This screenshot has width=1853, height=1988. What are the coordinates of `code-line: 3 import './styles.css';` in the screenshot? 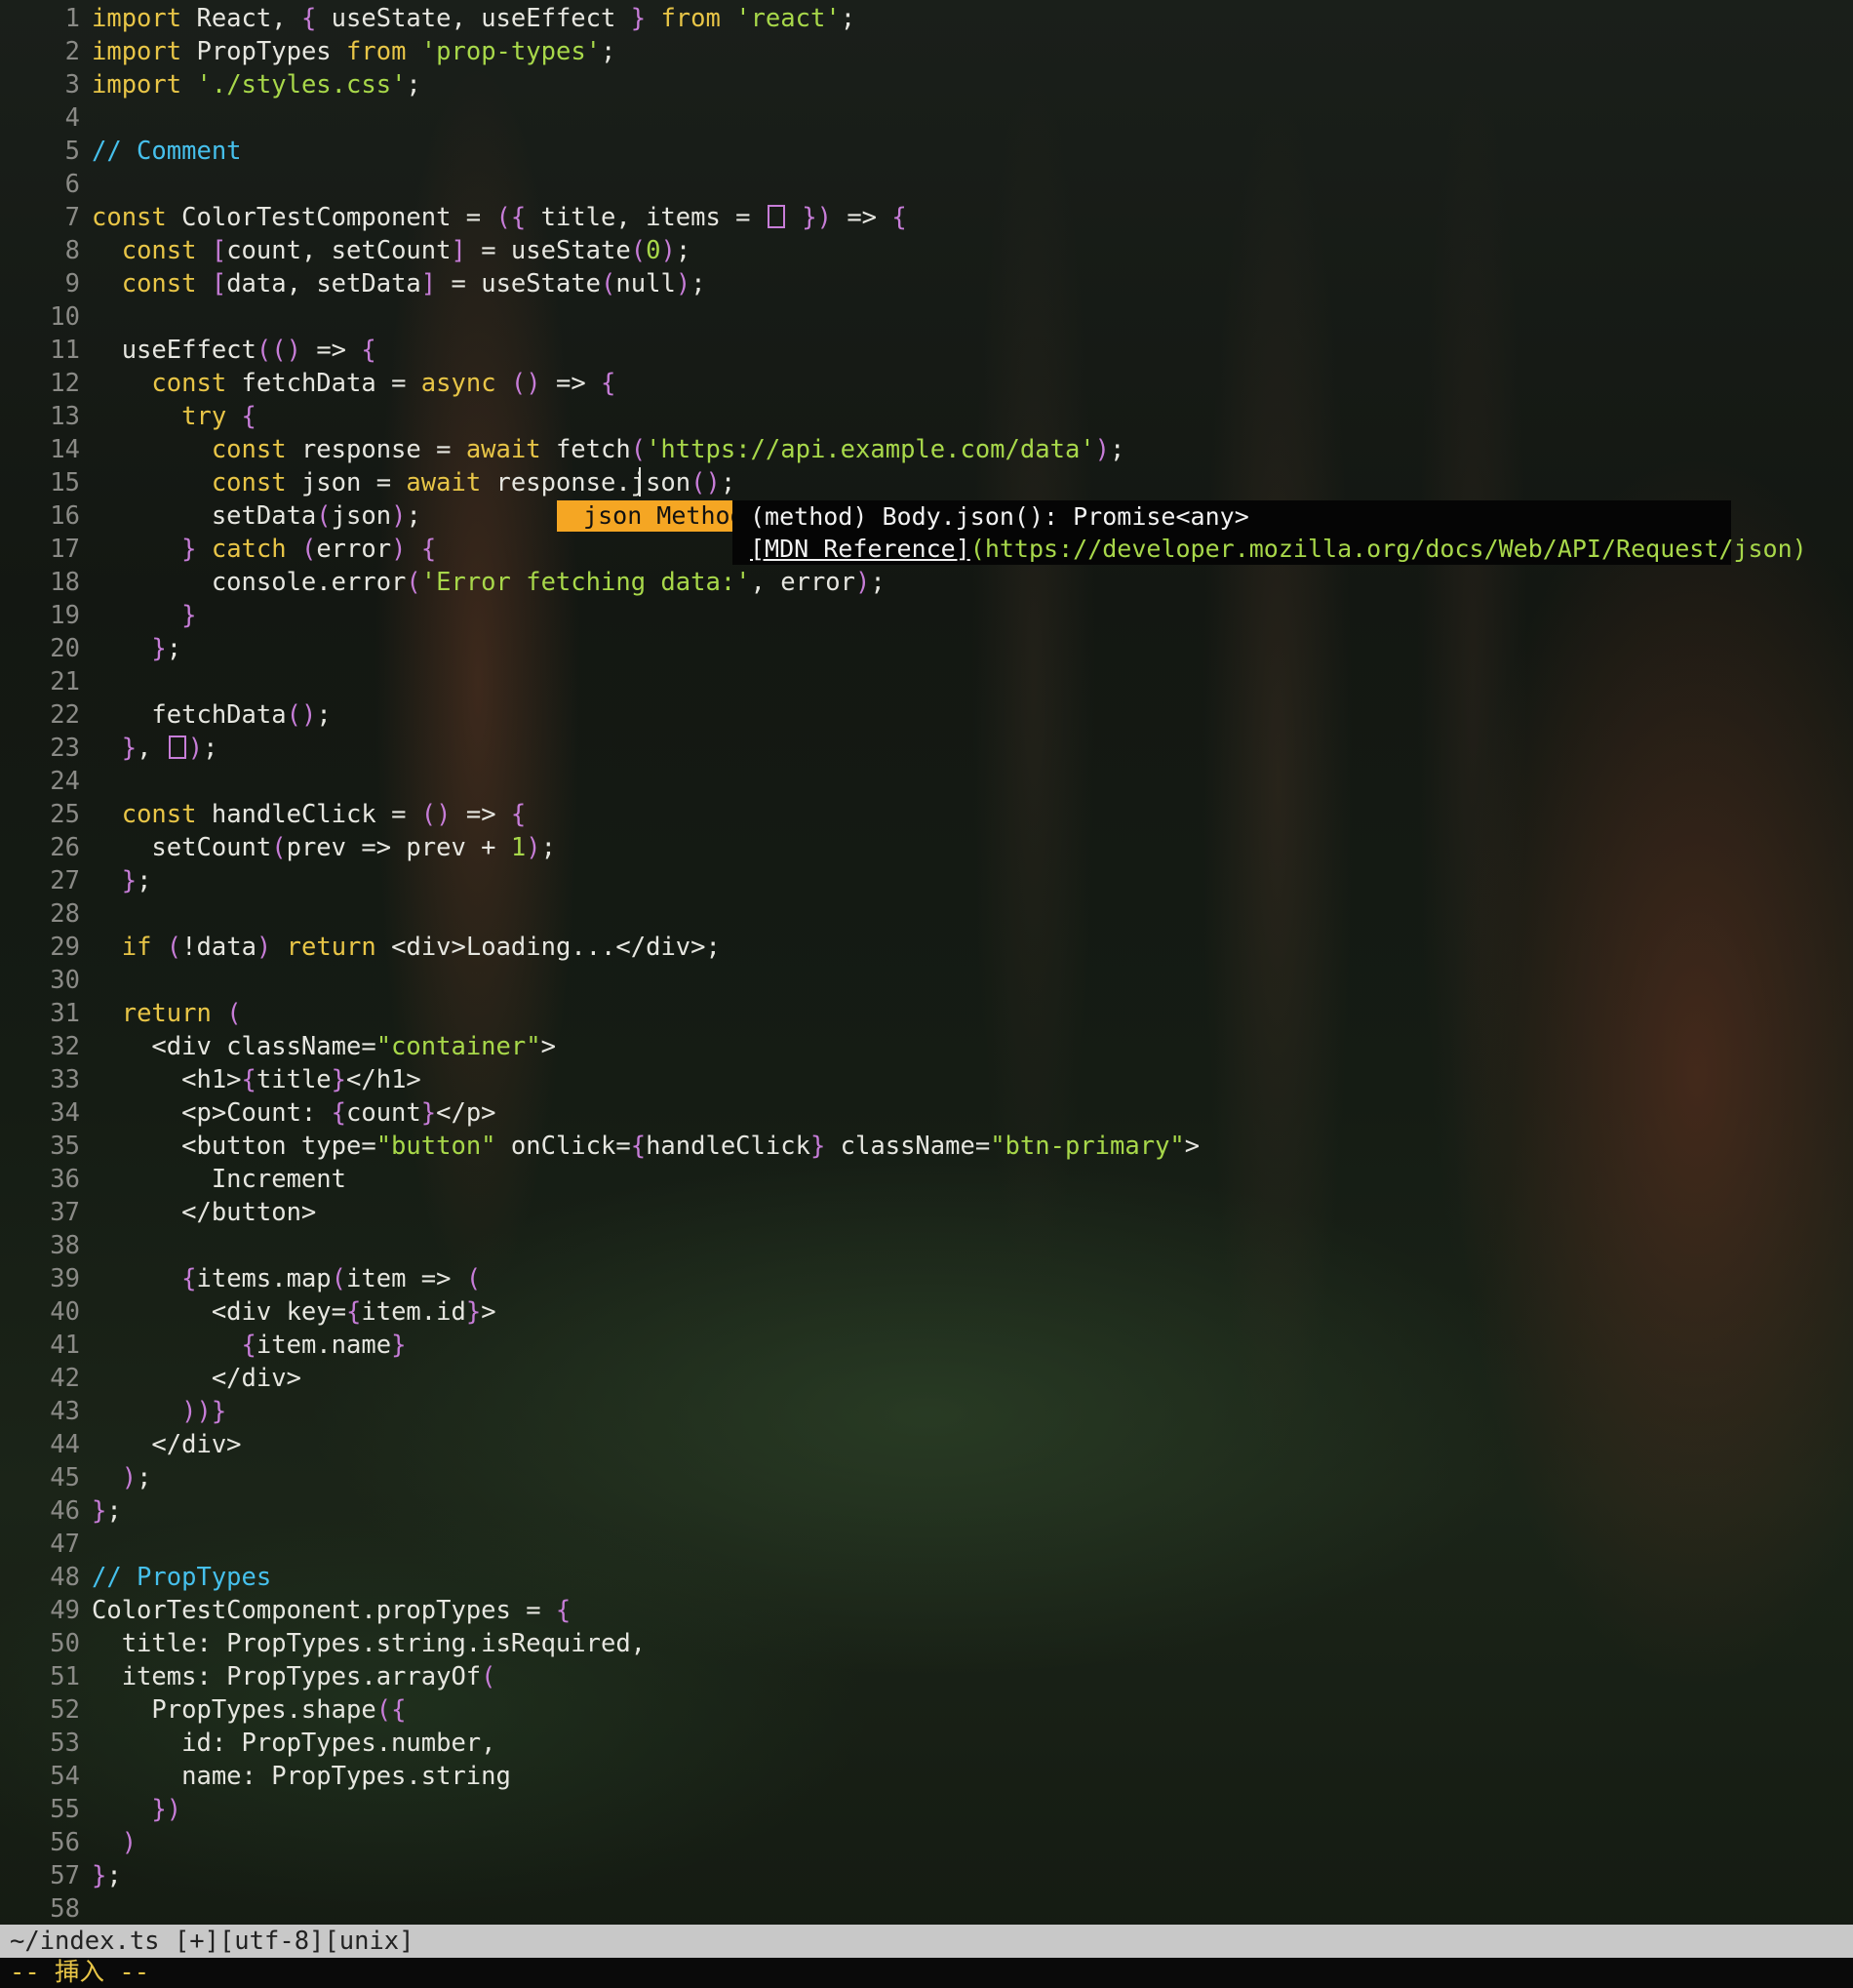 It's located at (927, 84).